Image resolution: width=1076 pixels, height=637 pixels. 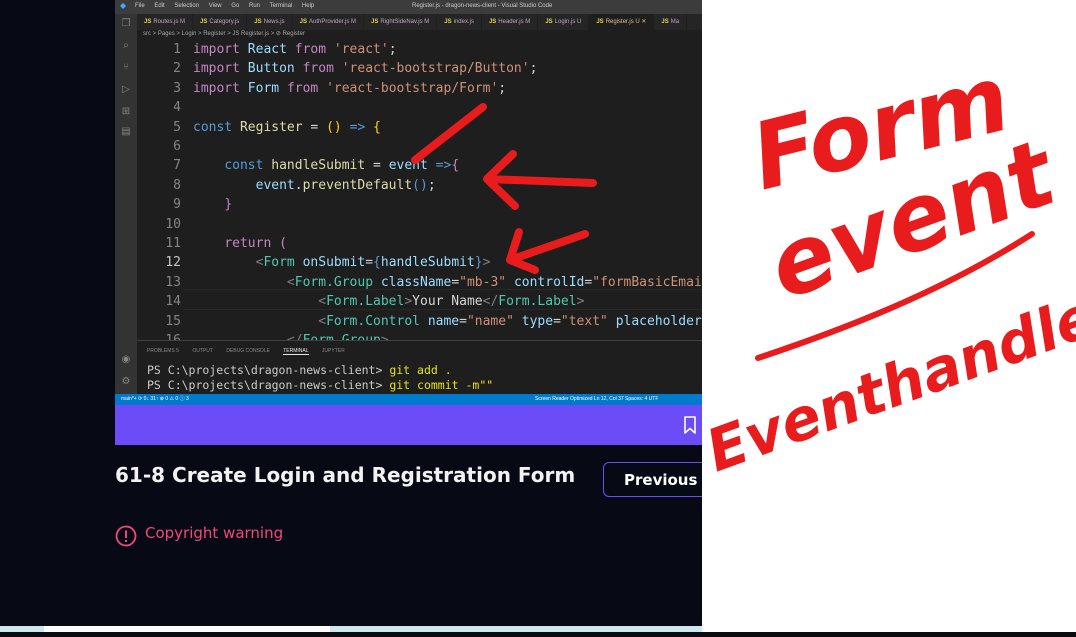 I want to click on copyright-warning-text: Copyright warning, so click(x=214, y=533).